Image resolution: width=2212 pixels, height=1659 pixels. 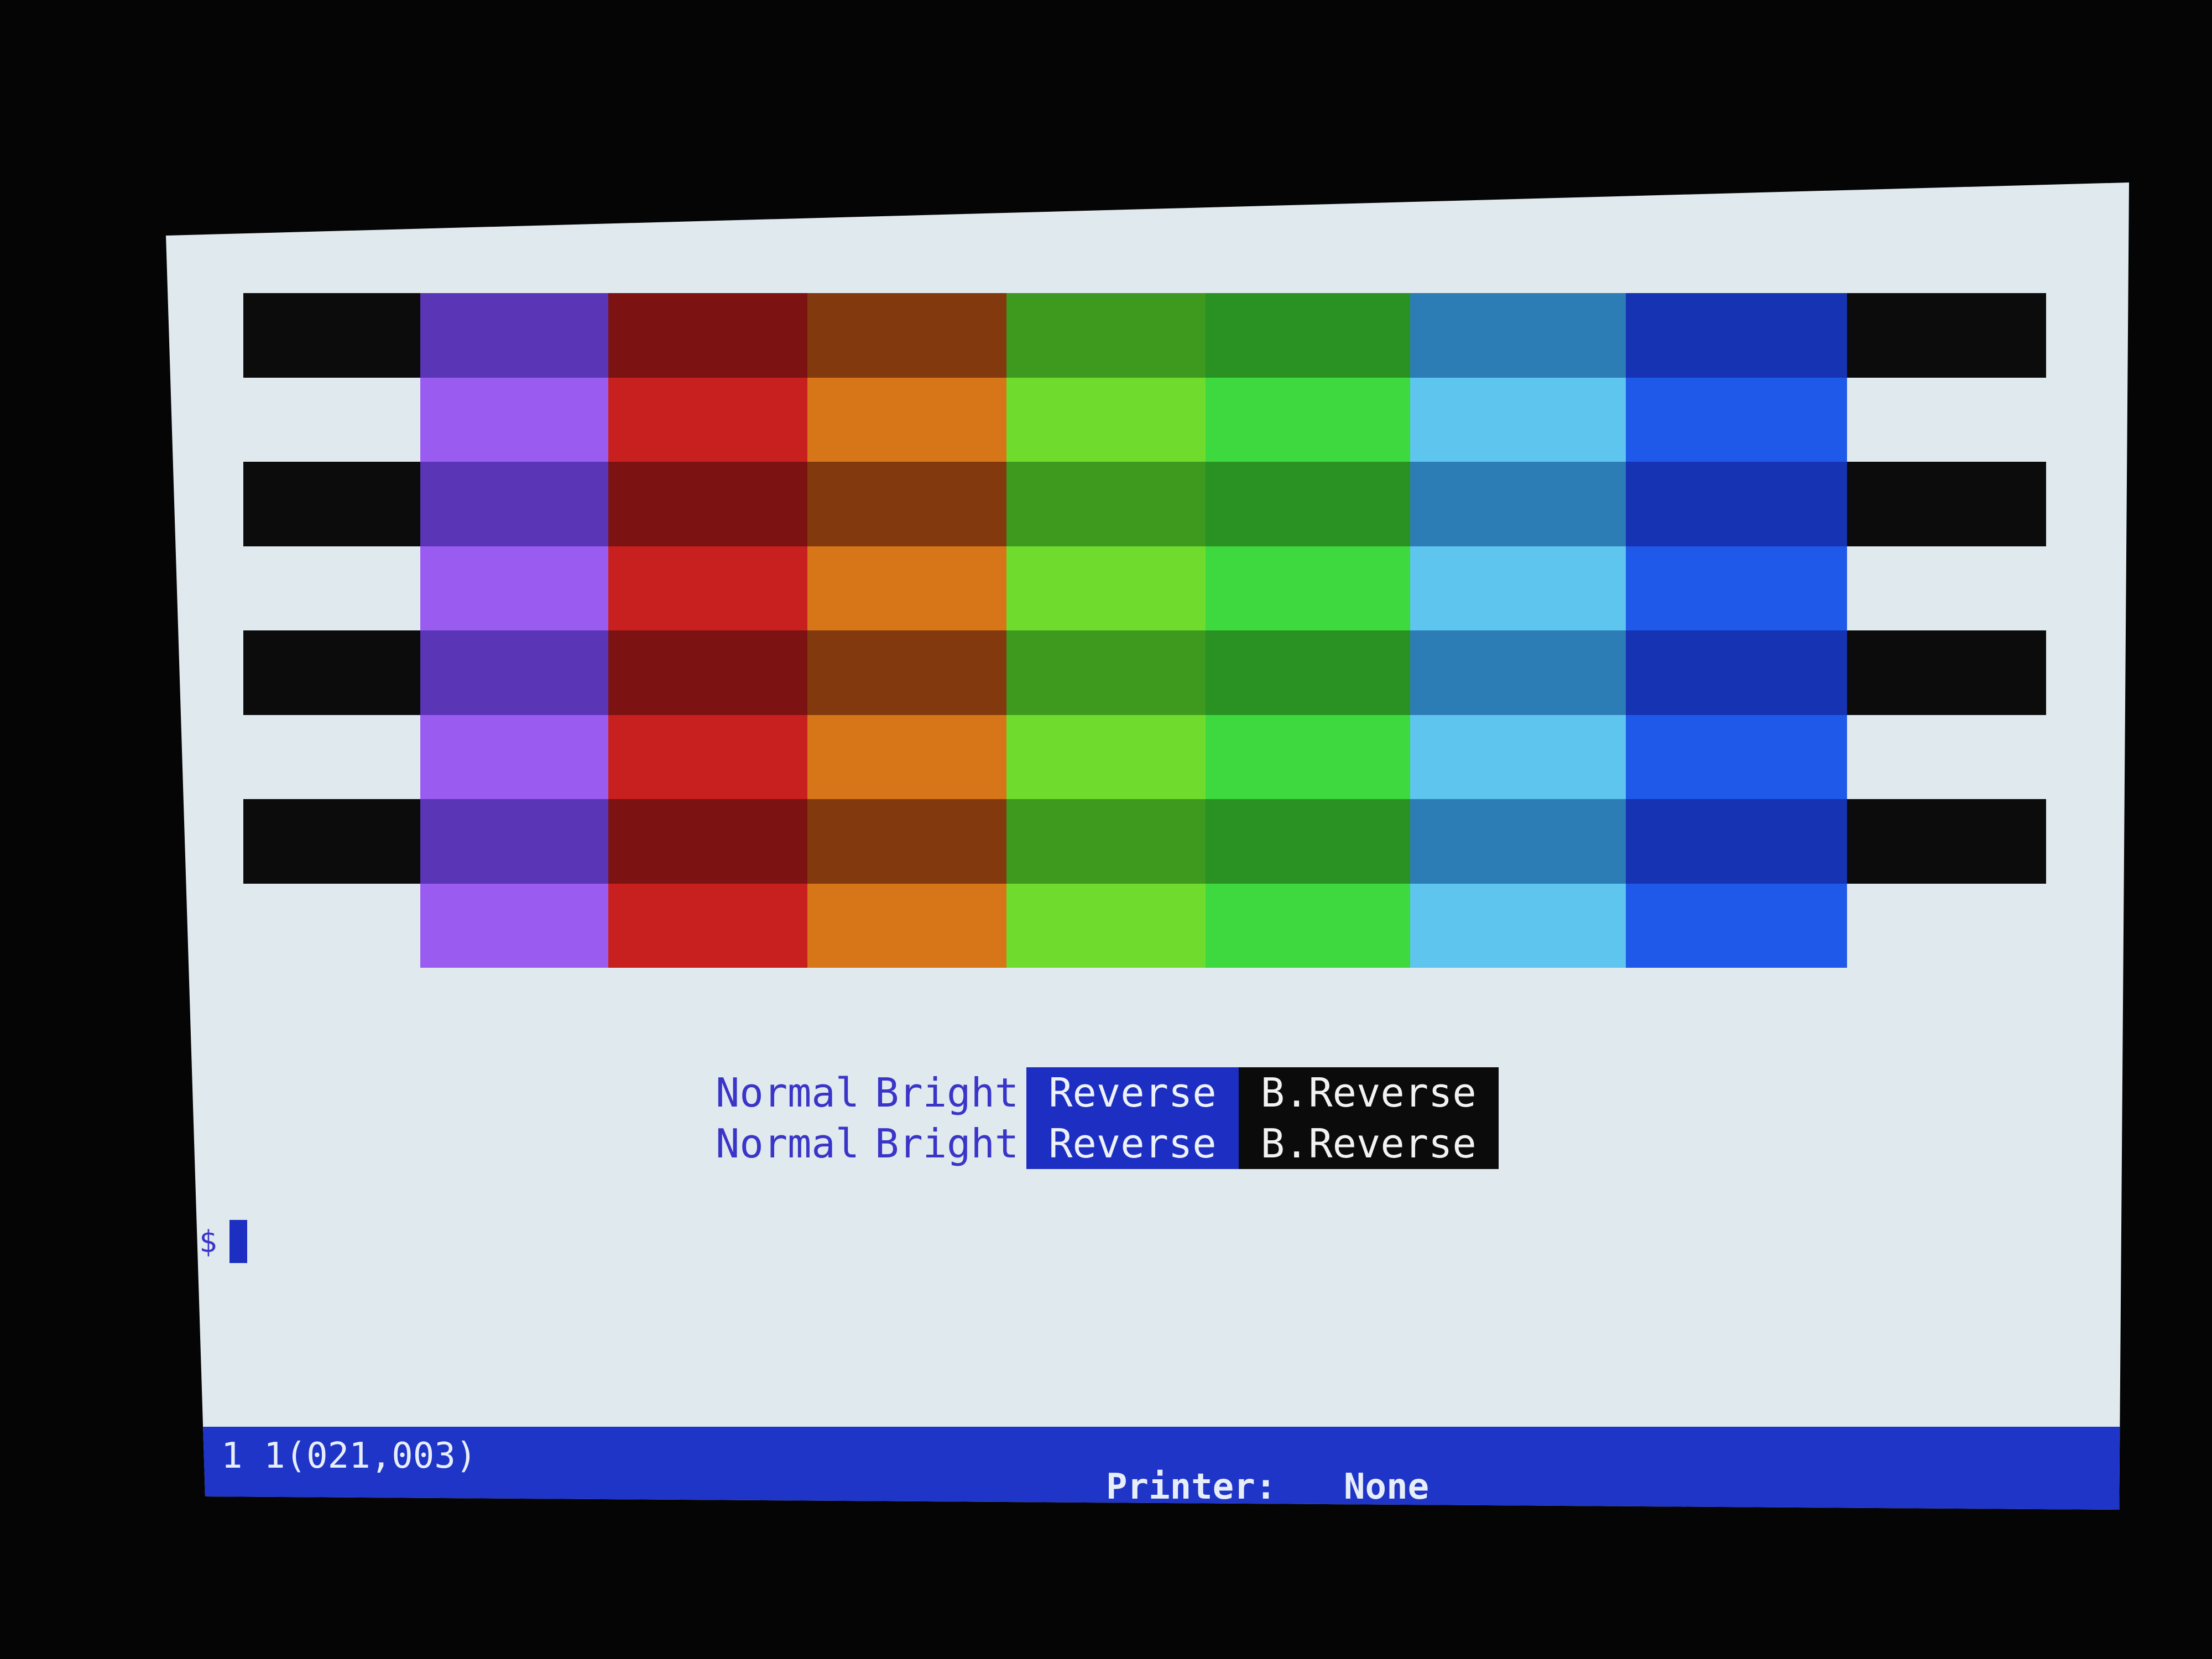 I want to click on cursor-position: 1 1(021,003), so click(x=349, y=1456).